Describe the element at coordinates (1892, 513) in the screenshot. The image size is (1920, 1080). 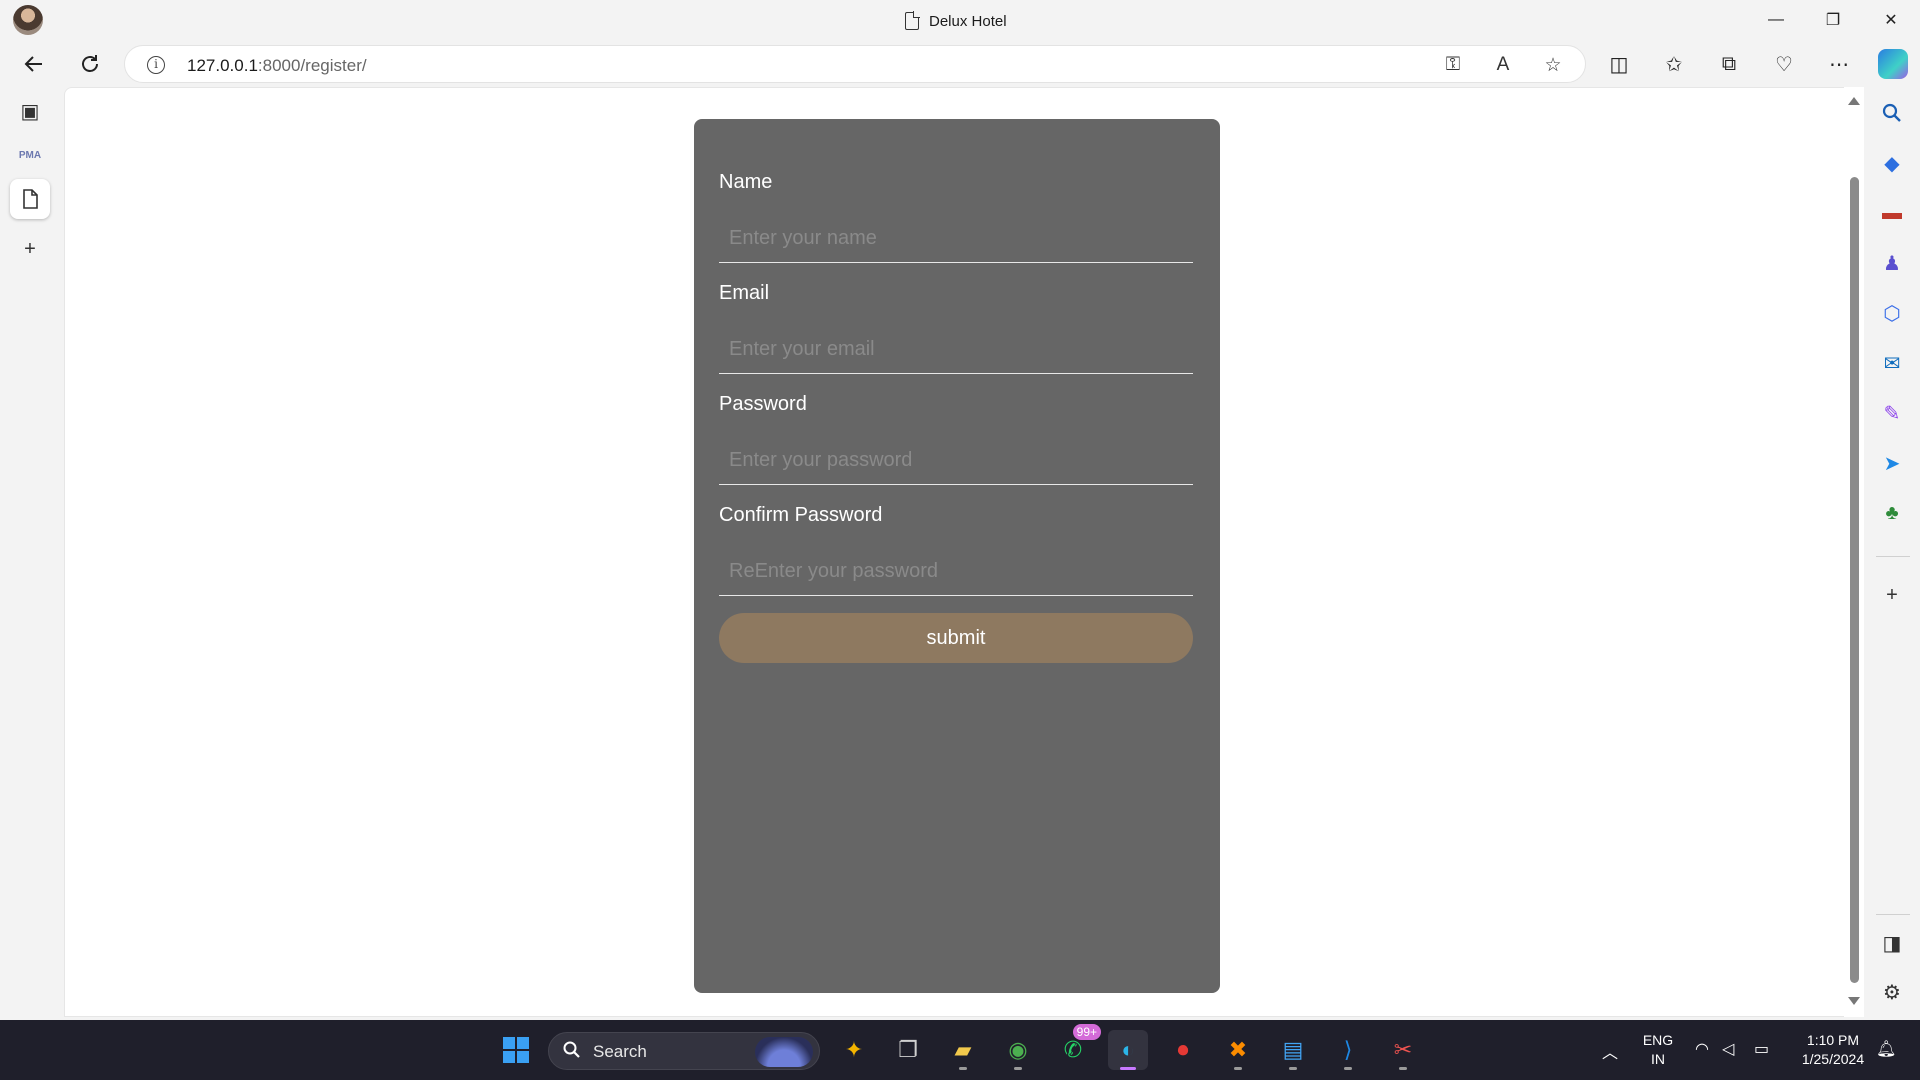
I see `tree-icon: ♣` at that location.